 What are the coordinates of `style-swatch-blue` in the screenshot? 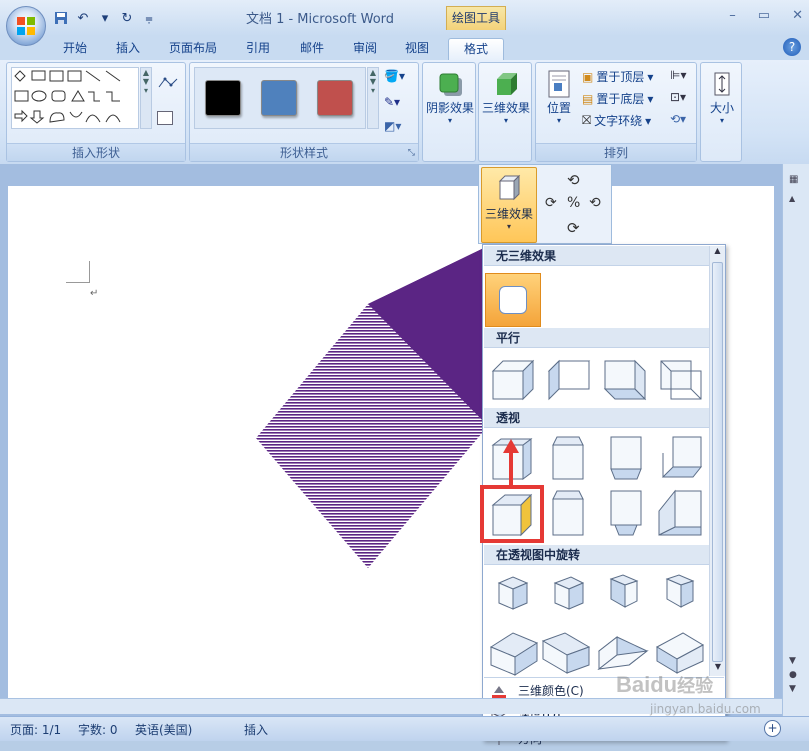 It's located at (279, 98).